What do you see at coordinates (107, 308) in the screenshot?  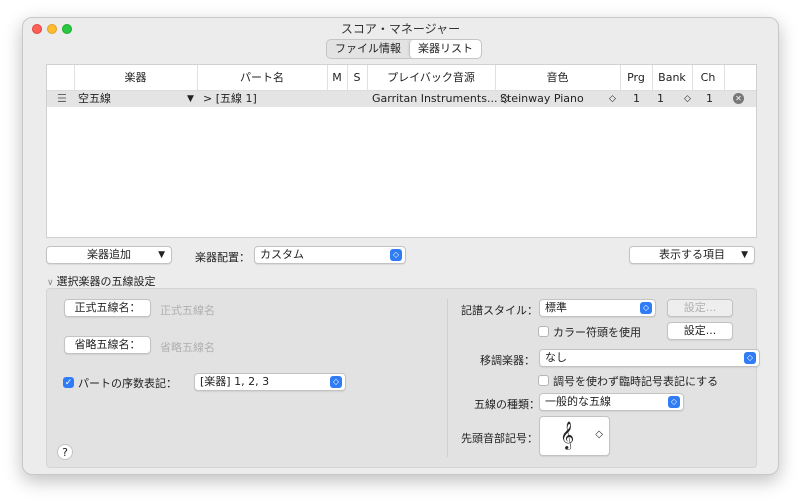 I see `full-staff-name-button: 正式五線名：` at bounding box center [107, 308].